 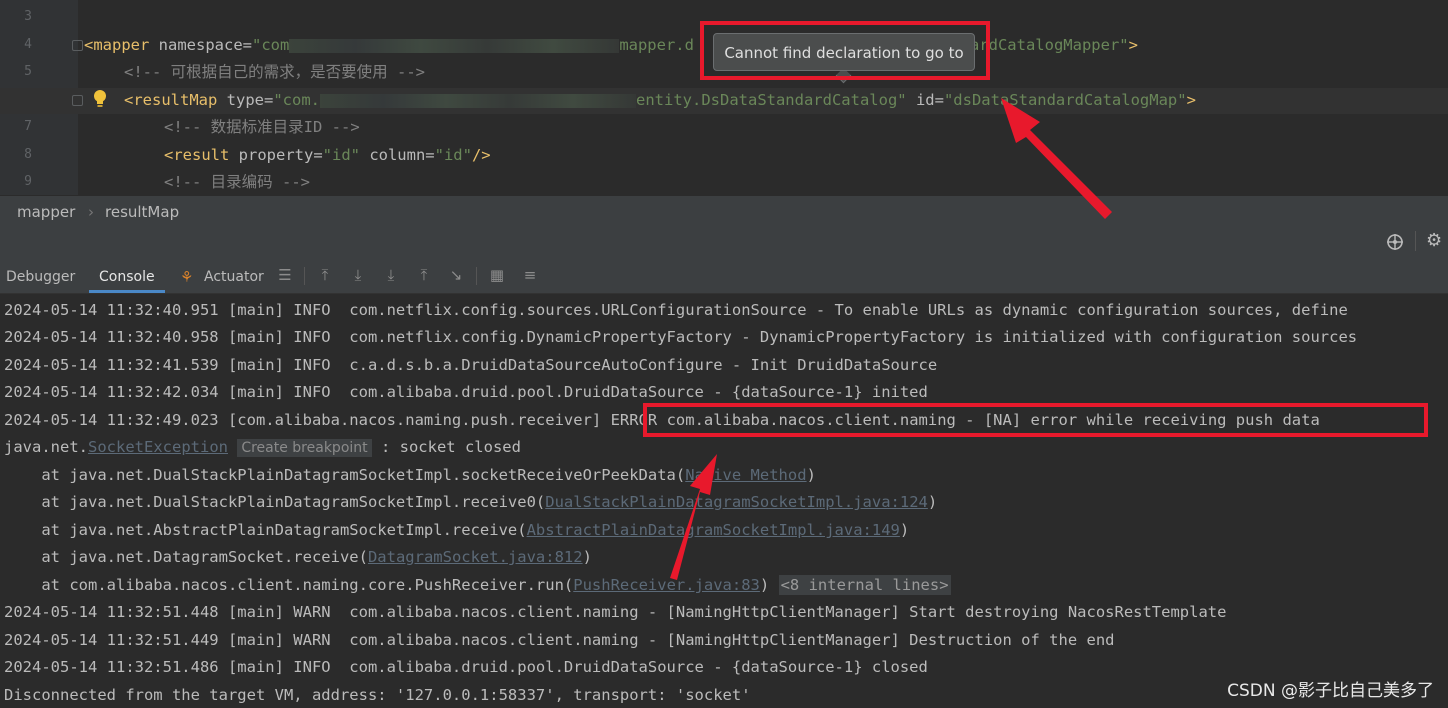 I want to click on watermark: CSDN @影子比自己美多了, so click(x=1330, y=691).